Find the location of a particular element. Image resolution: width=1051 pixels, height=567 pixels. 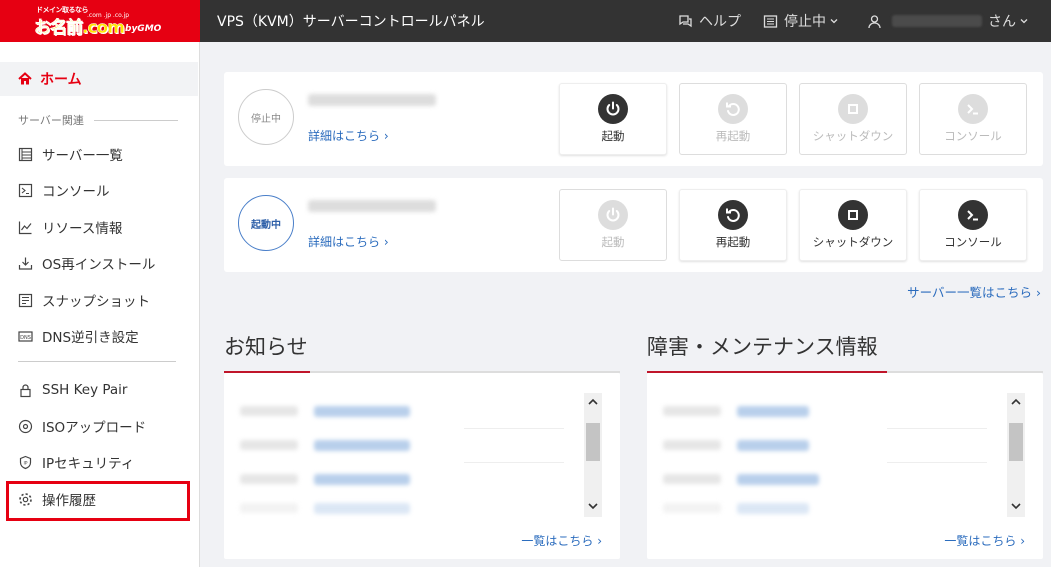

server-card-stopped: 停止中 詳細はこちら › 起動 再起動 シャットダウン コンソール is located at coordinates (633, 119).